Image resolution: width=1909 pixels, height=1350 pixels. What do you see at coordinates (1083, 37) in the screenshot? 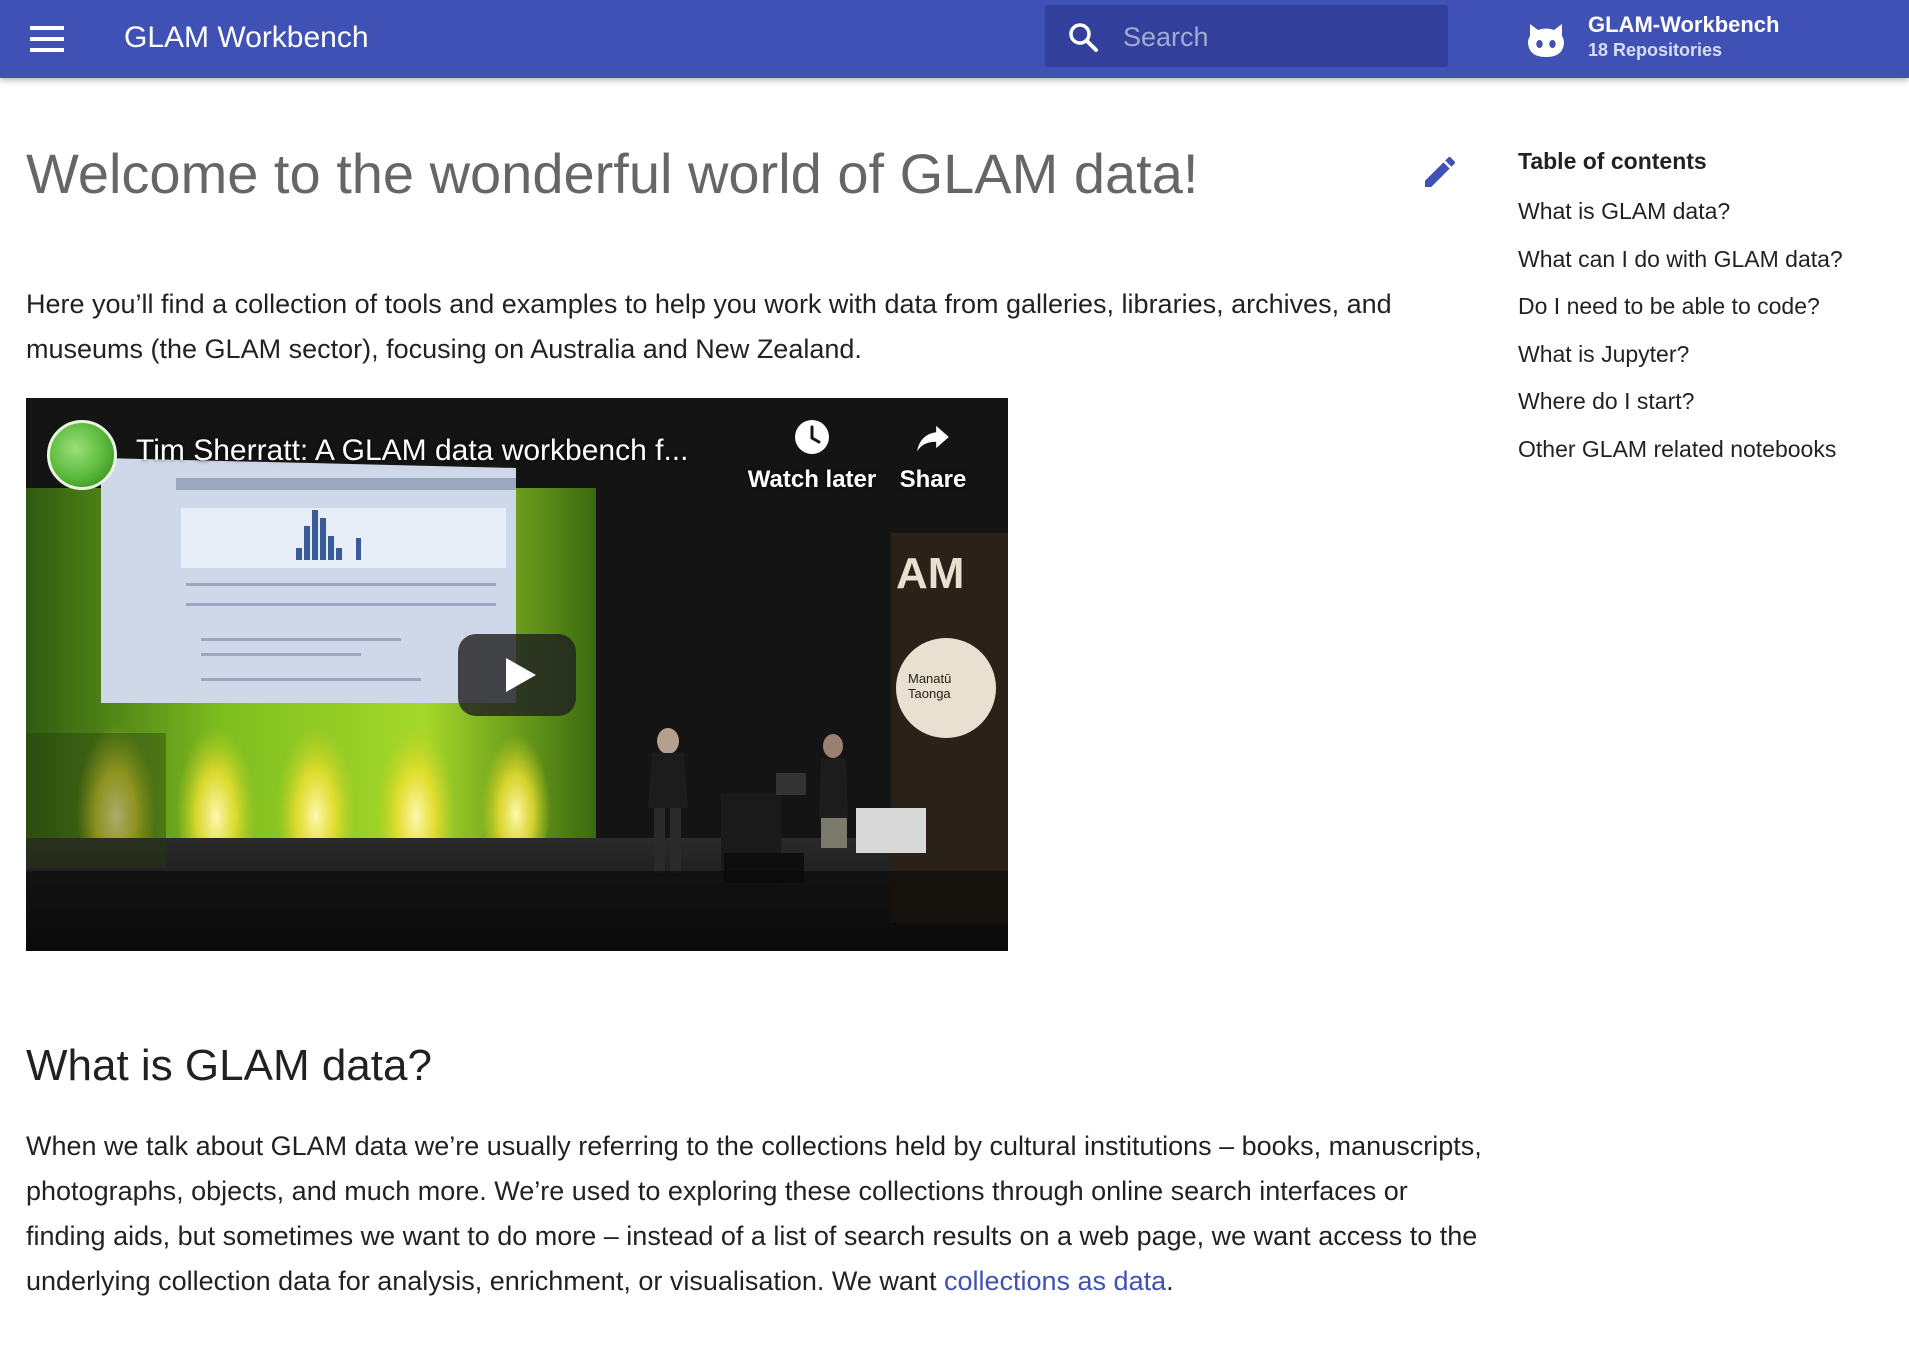
I see `search-icon` at bounding box center [1083, 37].